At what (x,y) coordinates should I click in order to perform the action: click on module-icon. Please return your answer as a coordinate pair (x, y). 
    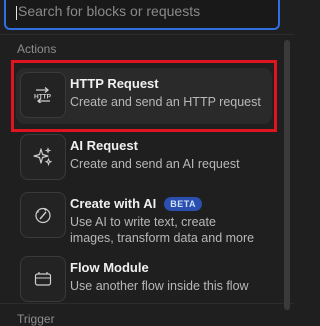
    Looking at the image, I should click on (43, 279).